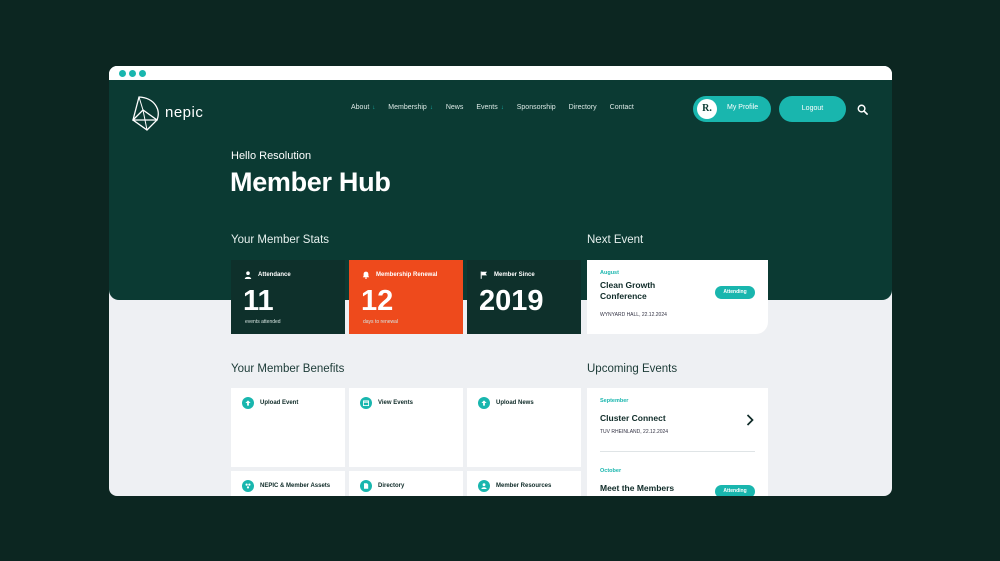  I want to click on search-icon, so click(862, 109).